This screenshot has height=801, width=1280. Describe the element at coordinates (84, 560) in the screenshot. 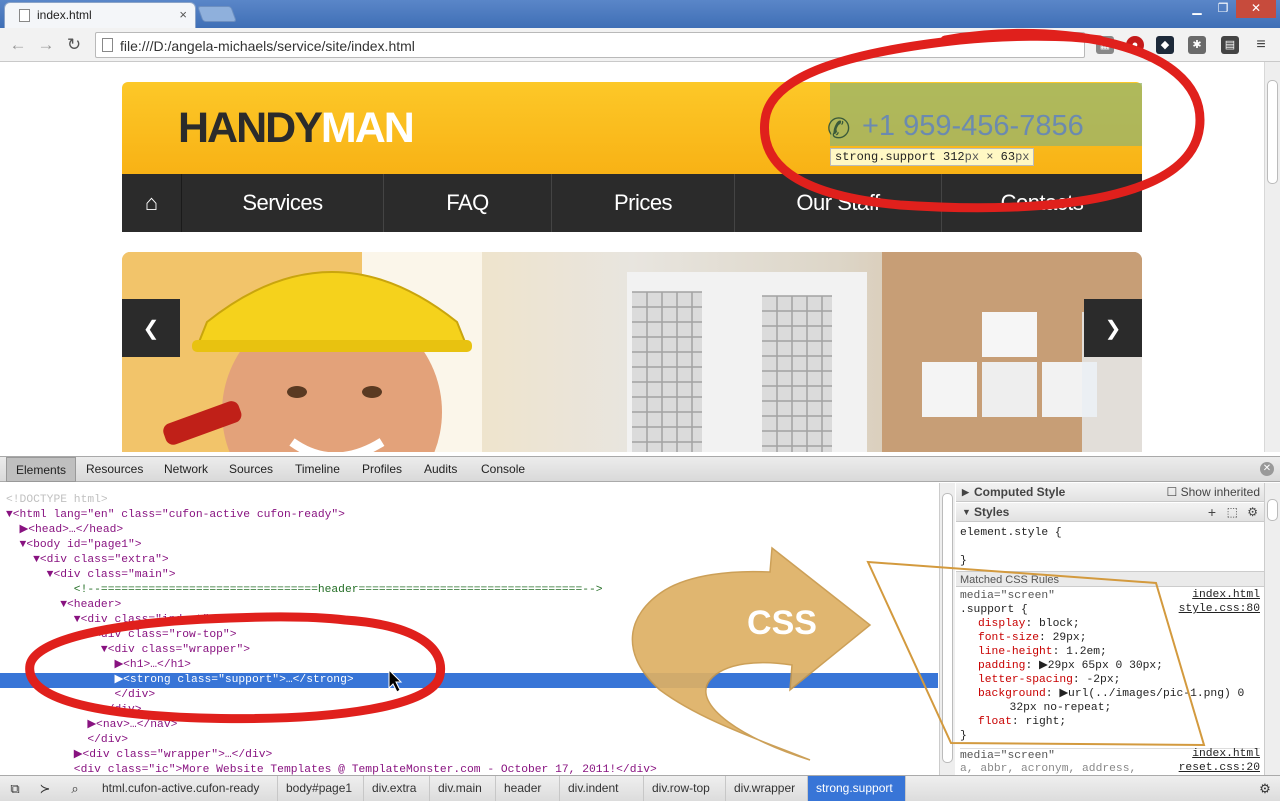

I see `dom-node-line: ▼<div class="extra">` at that location.